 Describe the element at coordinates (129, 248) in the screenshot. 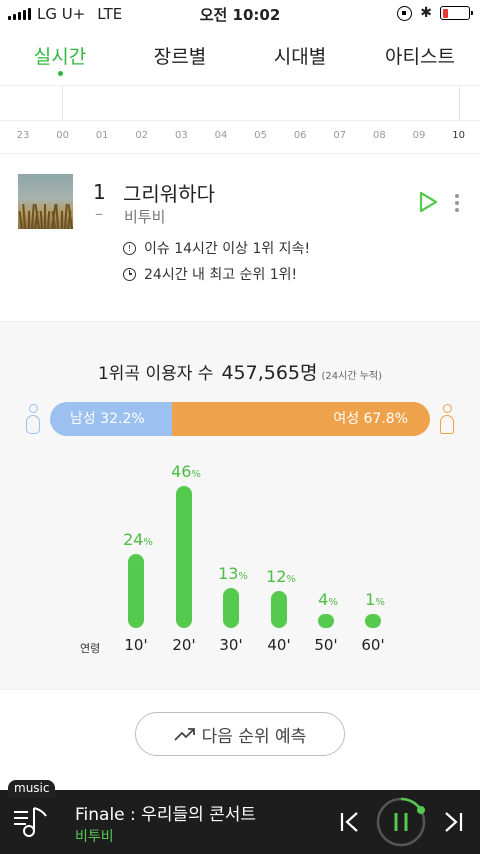

I see `issue-icon: !` at that location.